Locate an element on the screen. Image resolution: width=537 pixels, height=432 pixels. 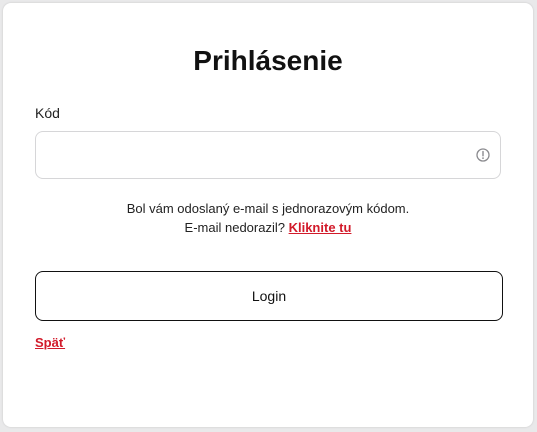
hint-line-2: E-mail nedorazil? Kliknite tu is located at coordinates (268, 227).